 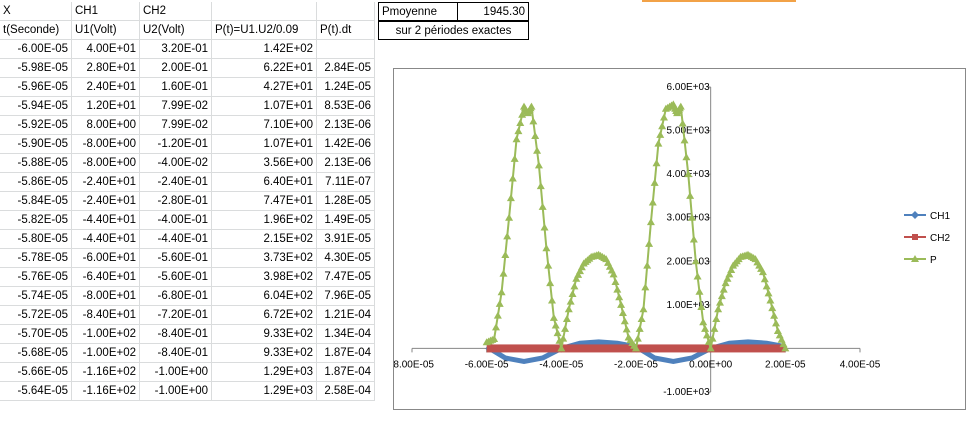 I want to click on table-cell: -5.64E-05, so click(x=36, y=391).